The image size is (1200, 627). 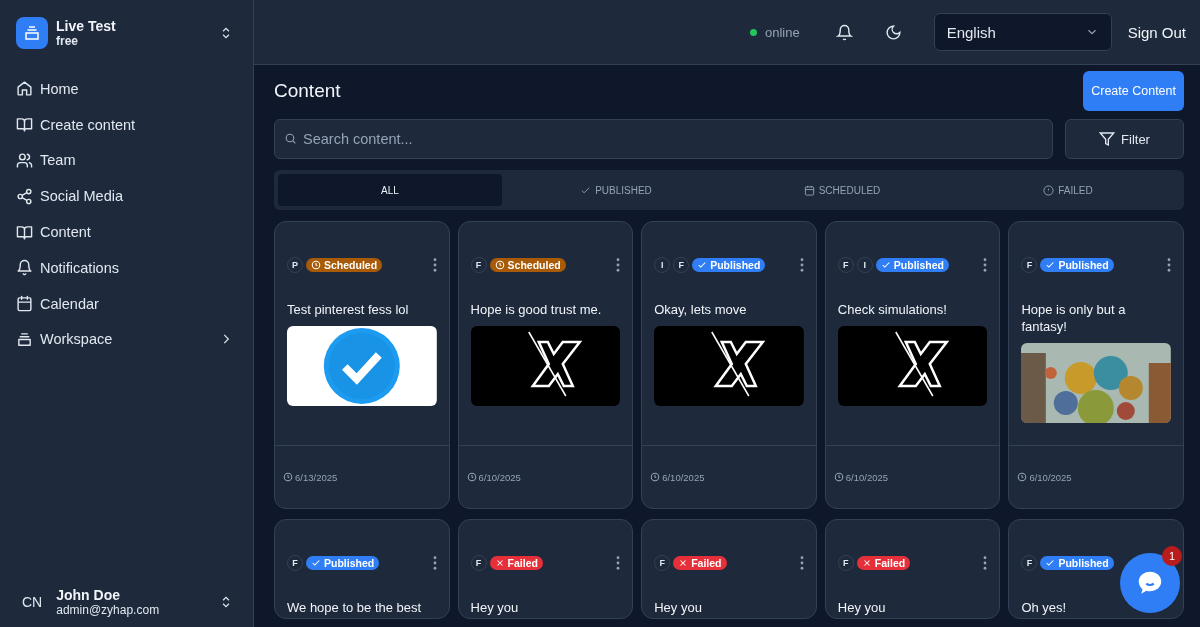 I want to click on content-card: F Published Hope is only but a fantasy! 6/10/2025, so click(x=1096, y=365).